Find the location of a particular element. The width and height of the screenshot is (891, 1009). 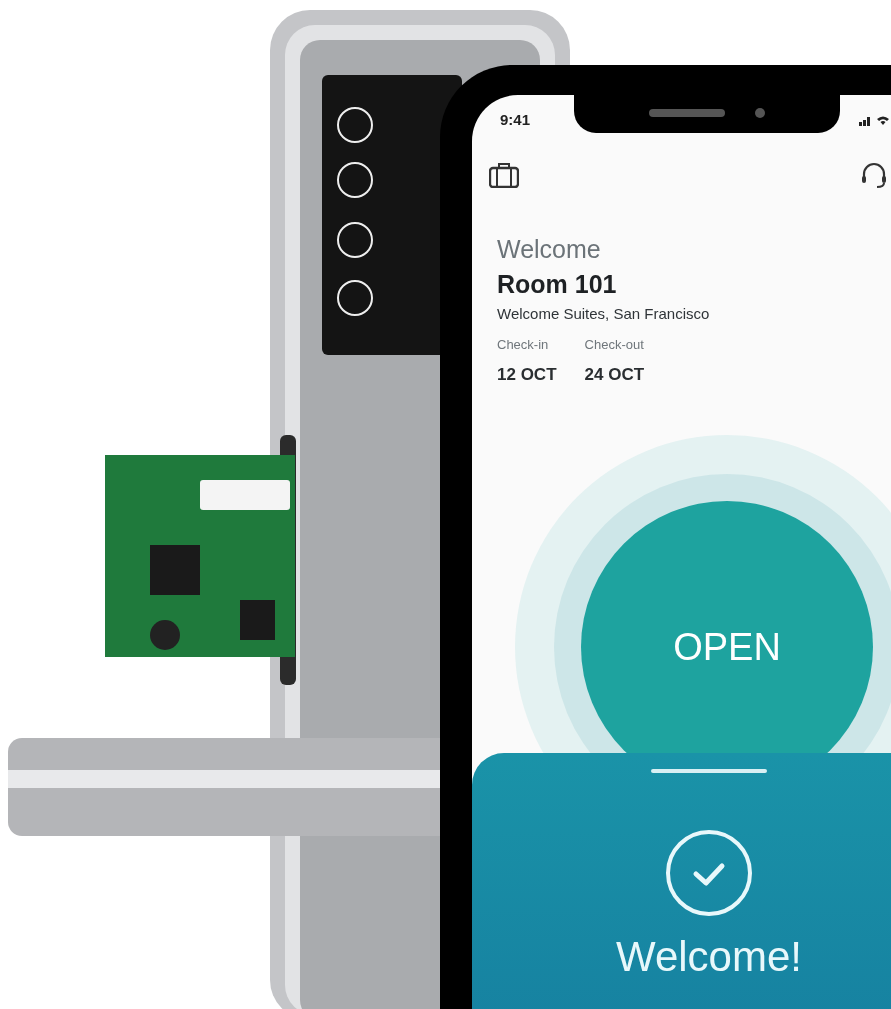

welcome-message: Welcome! is located at coordinates (709, 957).